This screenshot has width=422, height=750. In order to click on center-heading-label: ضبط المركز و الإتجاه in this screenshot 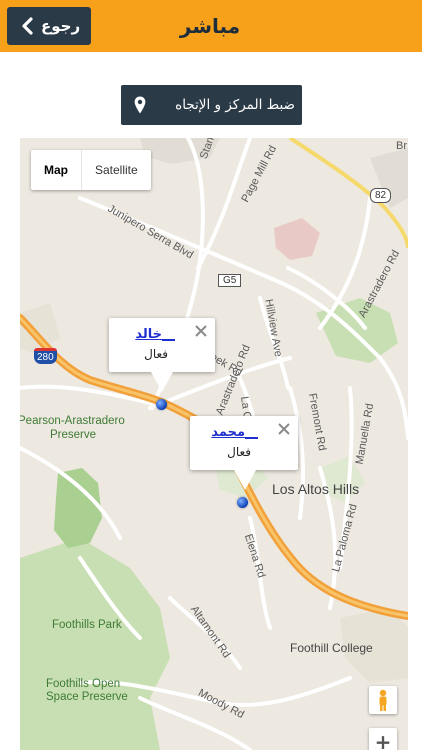, I will do `click(235, 105)`.